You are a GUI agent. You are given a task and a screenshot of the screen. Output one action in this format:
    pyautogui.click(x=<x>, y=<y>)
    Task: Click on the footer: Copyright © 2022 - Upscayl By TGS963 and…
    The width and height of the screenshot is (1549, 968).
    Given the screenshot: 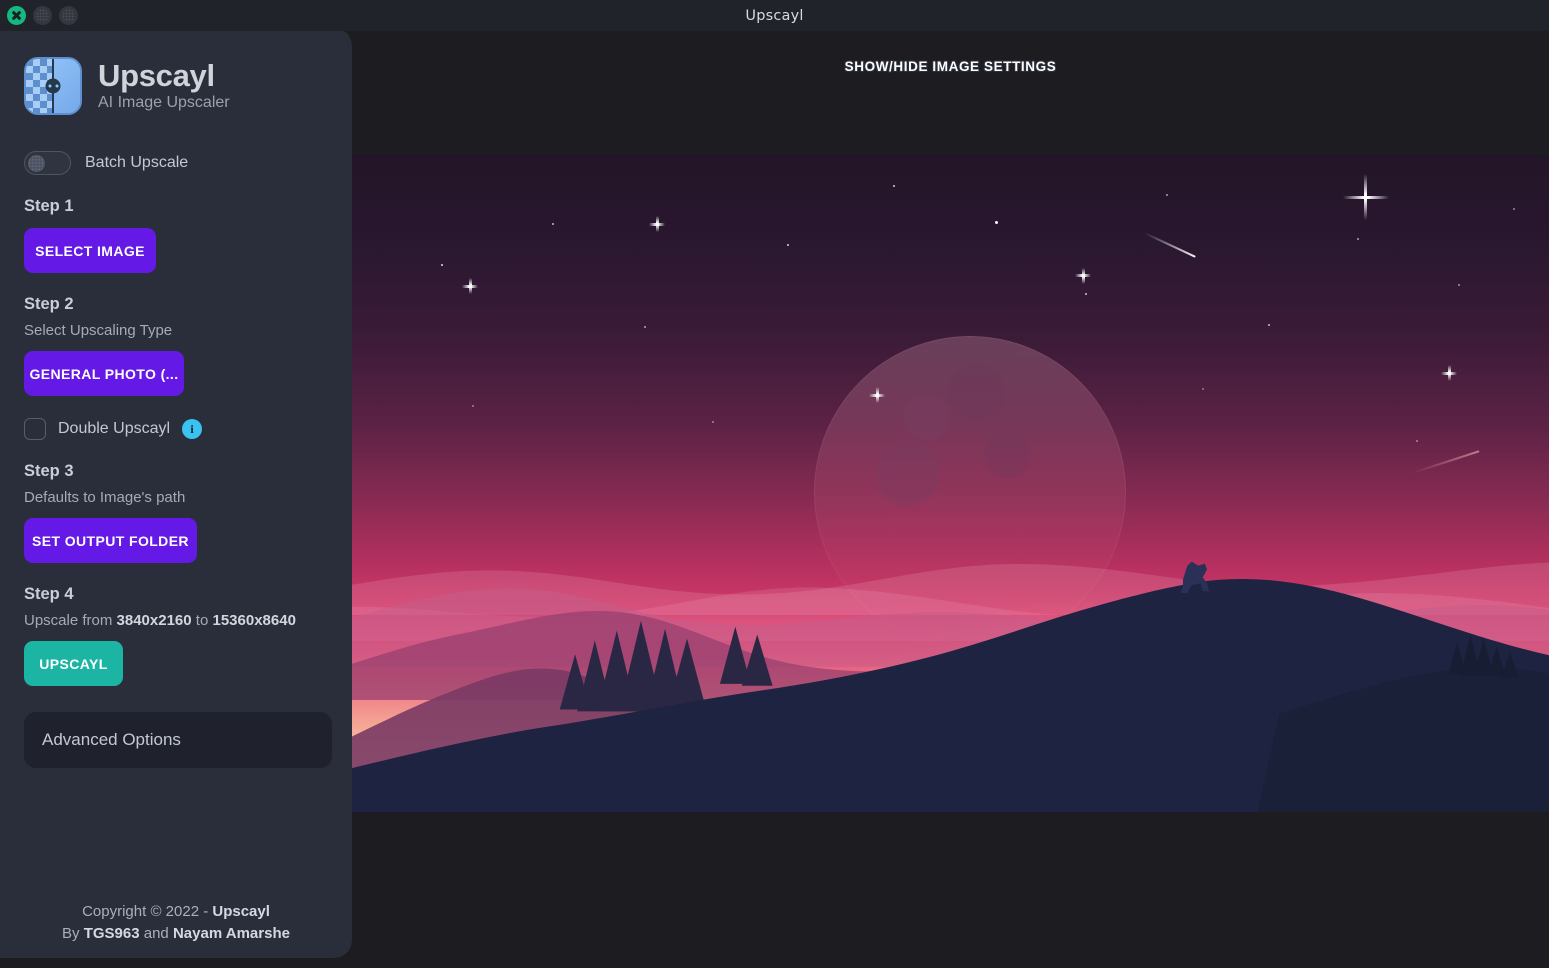 What is the action you would take?
    pyautogui.click(x=176, y=922)
    